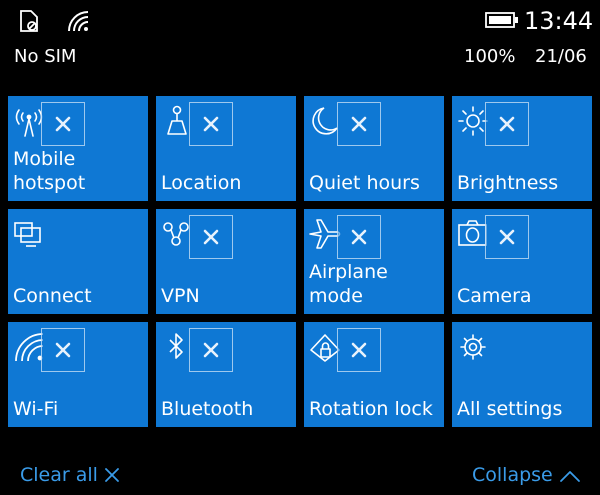  Describe the element at coordinates (494, 296) in the screenshot. I see `tile-label: Camera` at that location.